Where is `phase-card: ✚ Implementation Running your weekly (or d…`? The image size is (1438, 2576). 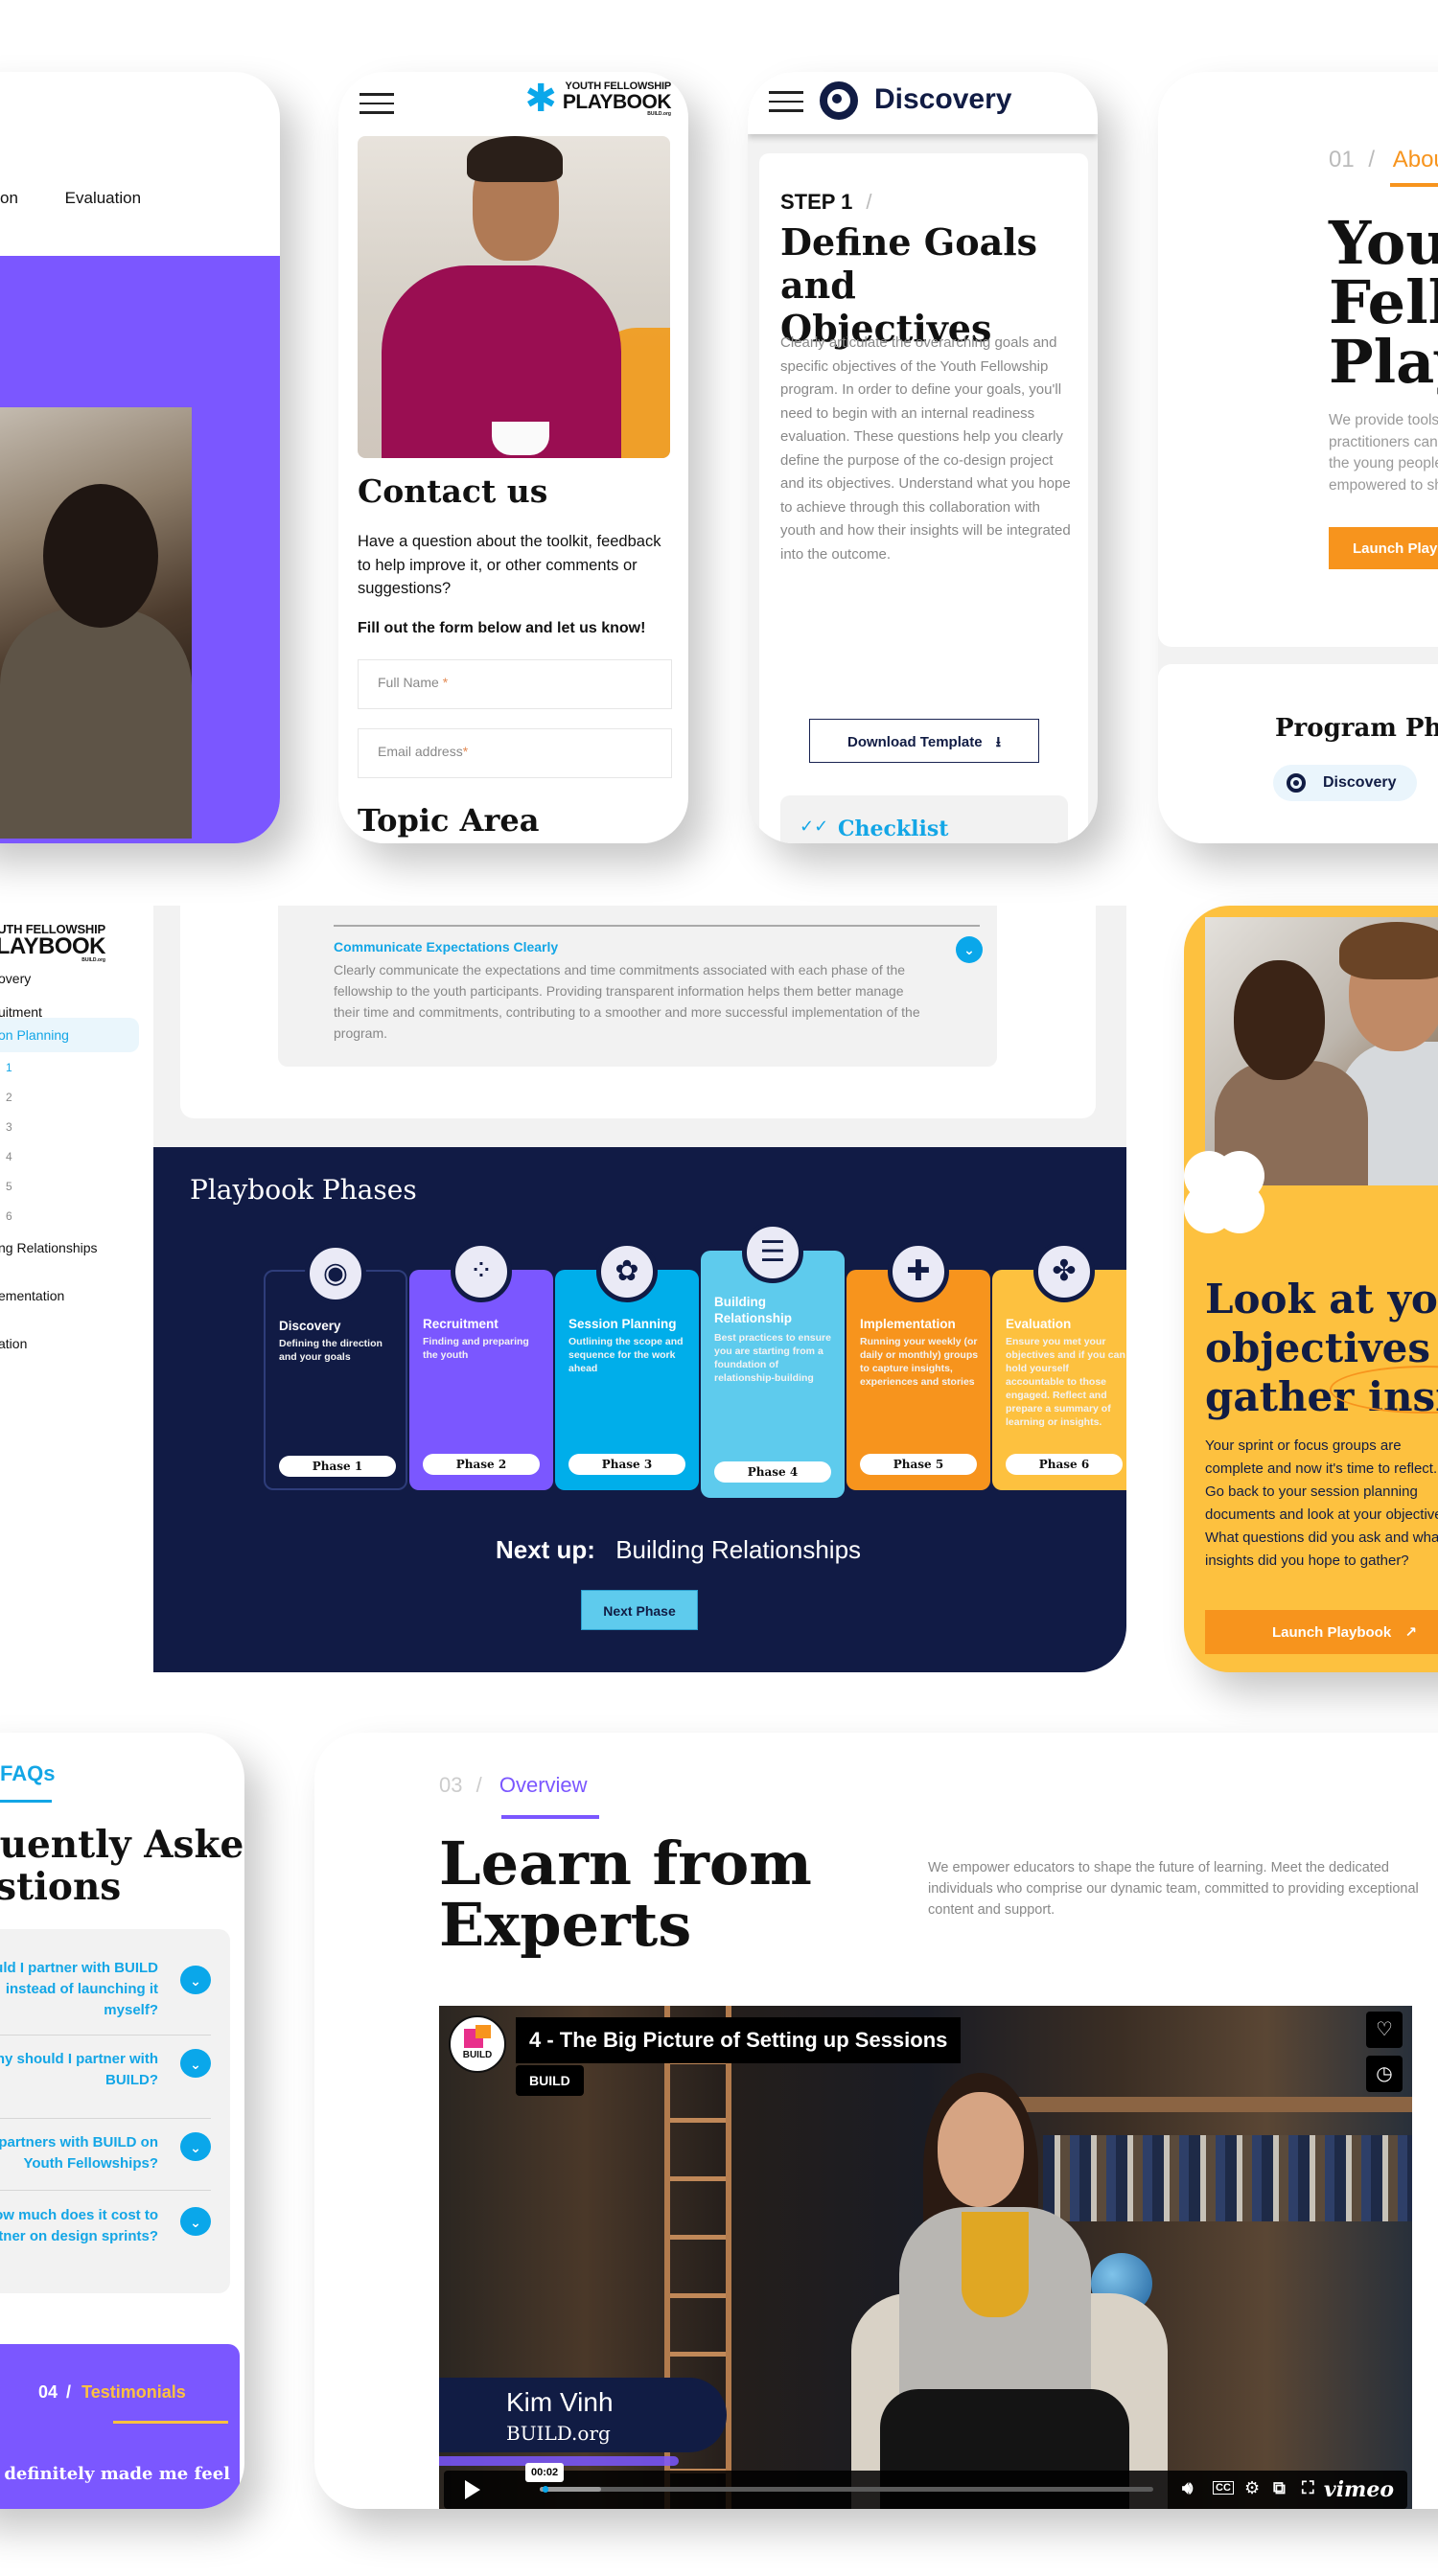 phase-card: ✚ Implementation Running your weekly (or d… is located at coordinates (918, 1365).